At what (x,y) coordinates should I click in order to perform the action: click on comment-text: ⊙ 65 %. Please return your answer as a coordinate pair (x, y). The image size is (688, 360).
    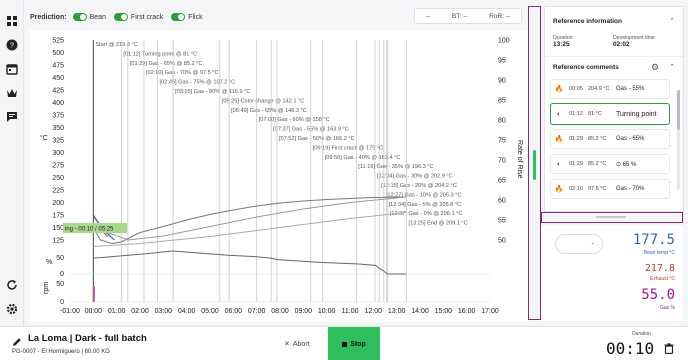
    Looking at the image, I should click on (626, 164).